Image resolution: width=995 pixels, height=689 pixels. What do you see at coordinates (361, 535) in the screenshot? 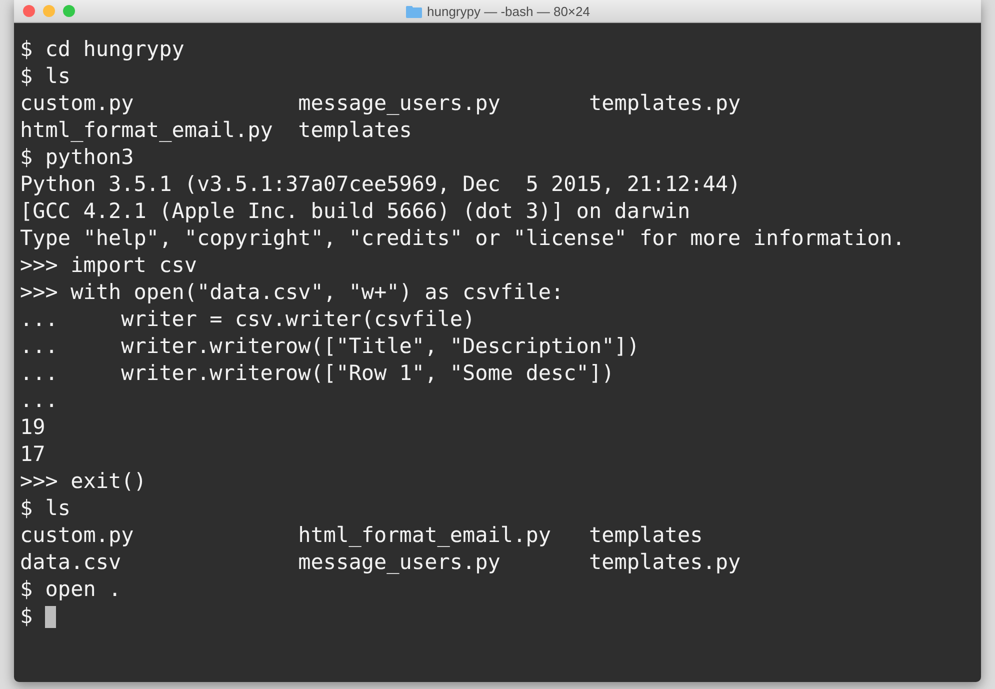
I see `terminal-line: custom.py html_format_email.py templates` at bounding box center [361, 535].